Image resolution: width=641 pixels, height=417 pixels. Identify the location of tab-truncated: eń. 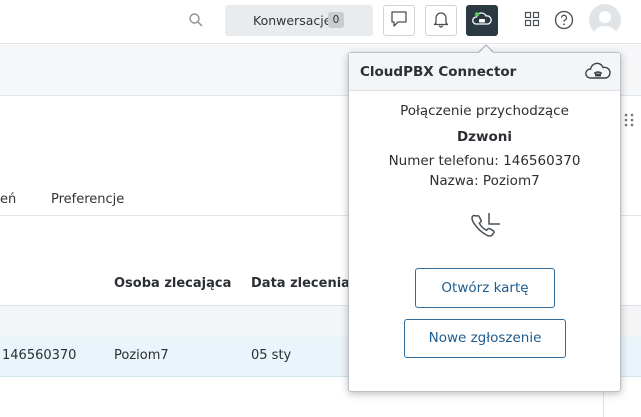
(8, 199).